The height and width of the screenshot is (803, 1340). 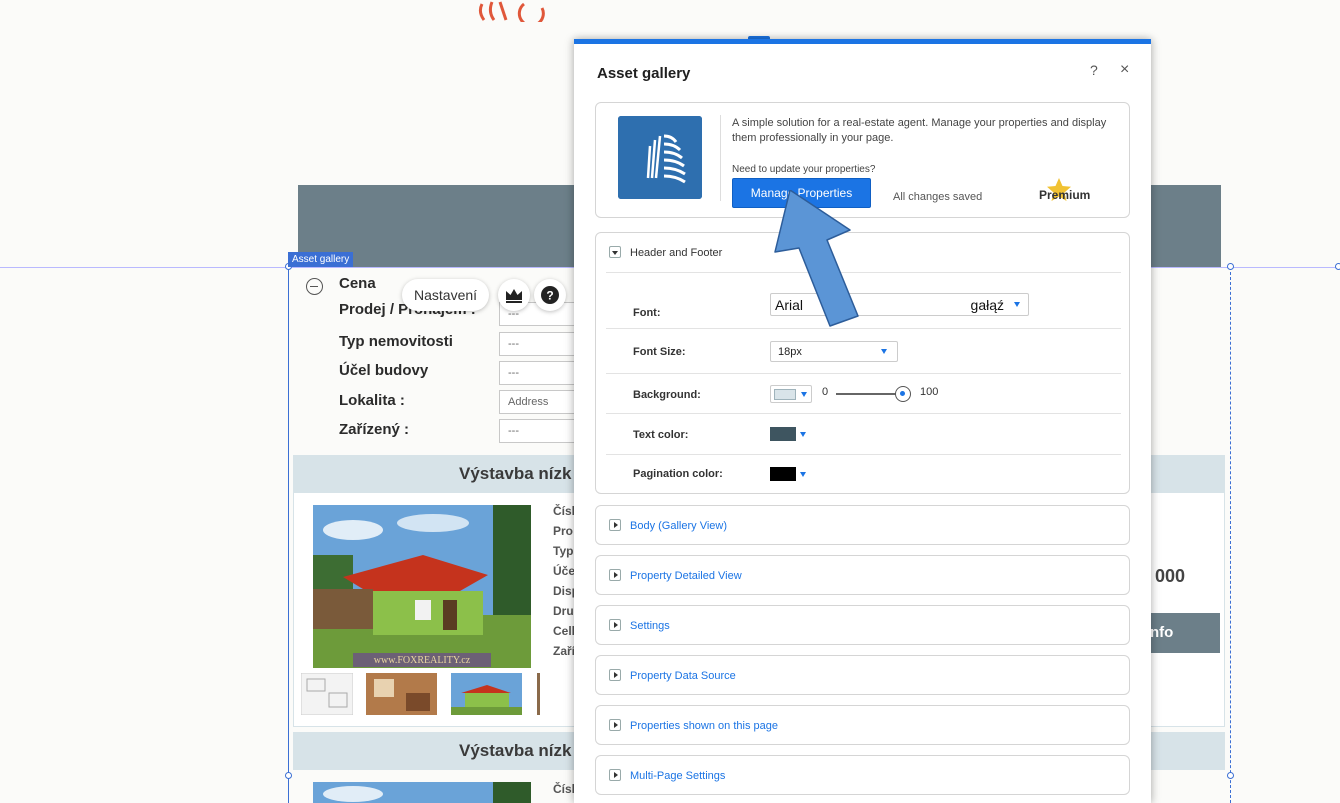 I want to click on section-multi-page-settings: Multi-Page Settings, so click(x=862, y=775).